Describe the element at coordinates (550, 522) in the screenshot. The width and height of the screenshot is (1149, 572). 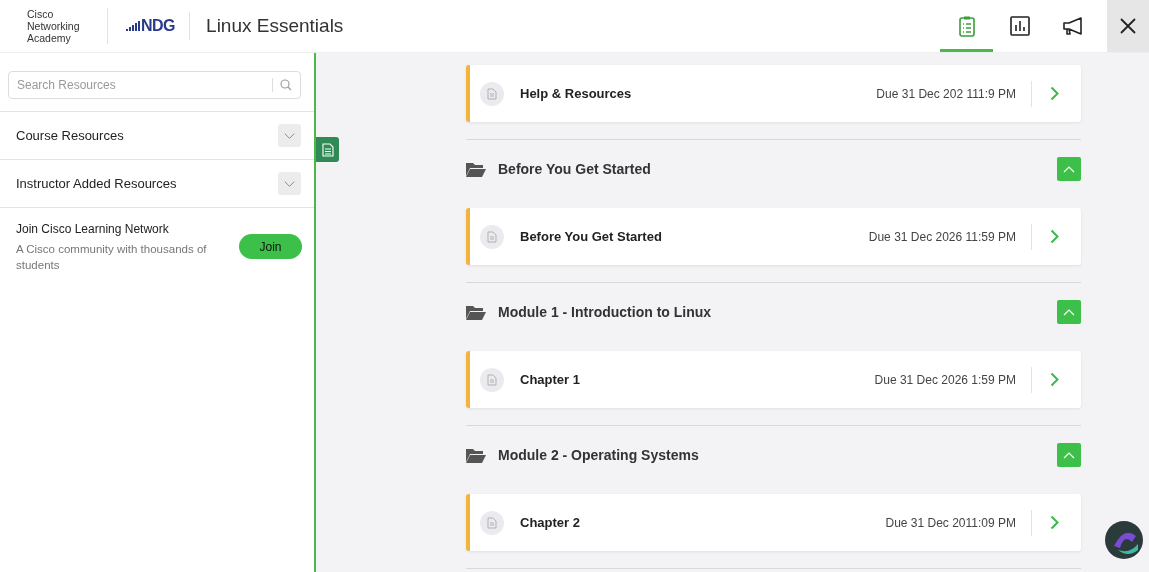
I see `item-title: Chapter 2` at that location.